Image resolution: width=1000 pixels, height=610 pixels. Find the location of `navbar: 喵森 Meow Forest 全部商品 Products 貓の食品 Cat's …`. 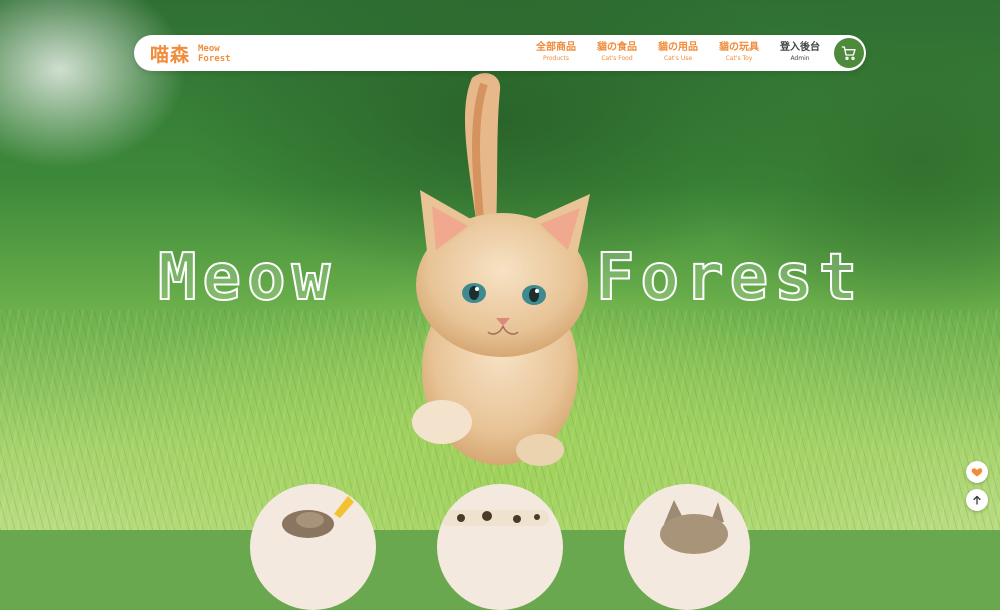

navbar: 喵森 Meow Forest 全部商品 Products 貓の食品 Cat's … is located at coordinates (500, 53).